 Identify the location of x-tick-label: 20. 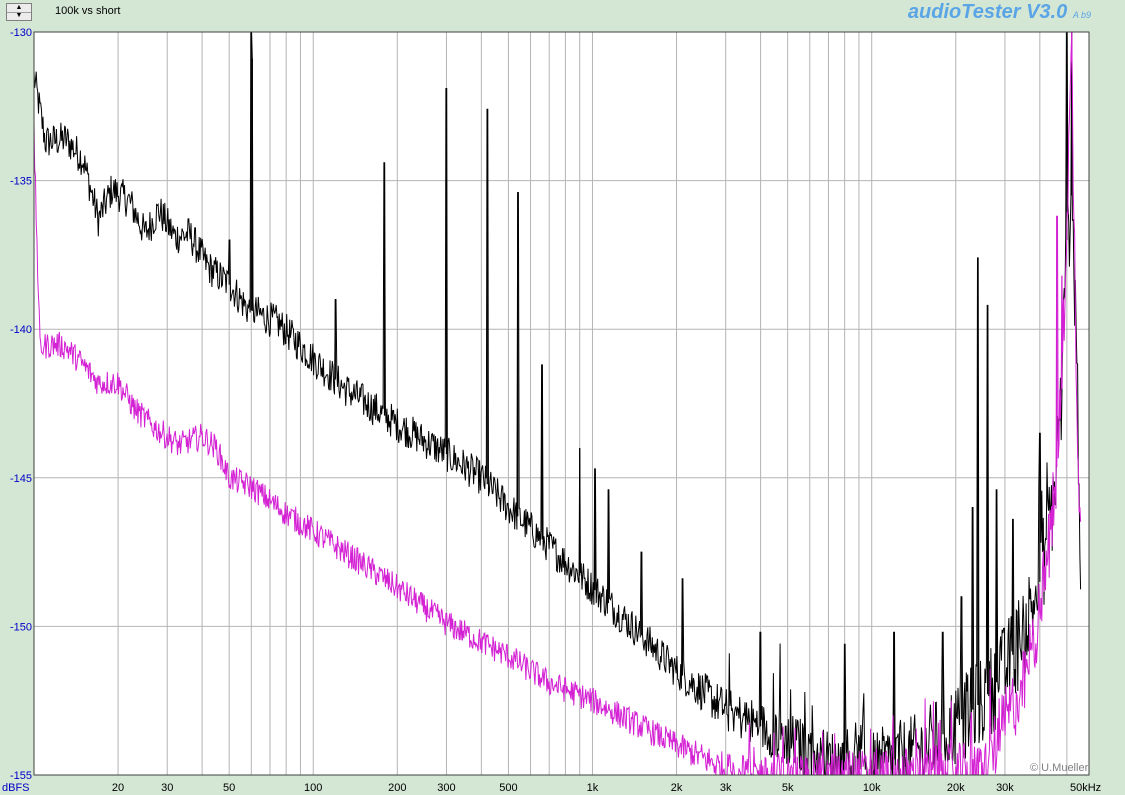
(118, 788).